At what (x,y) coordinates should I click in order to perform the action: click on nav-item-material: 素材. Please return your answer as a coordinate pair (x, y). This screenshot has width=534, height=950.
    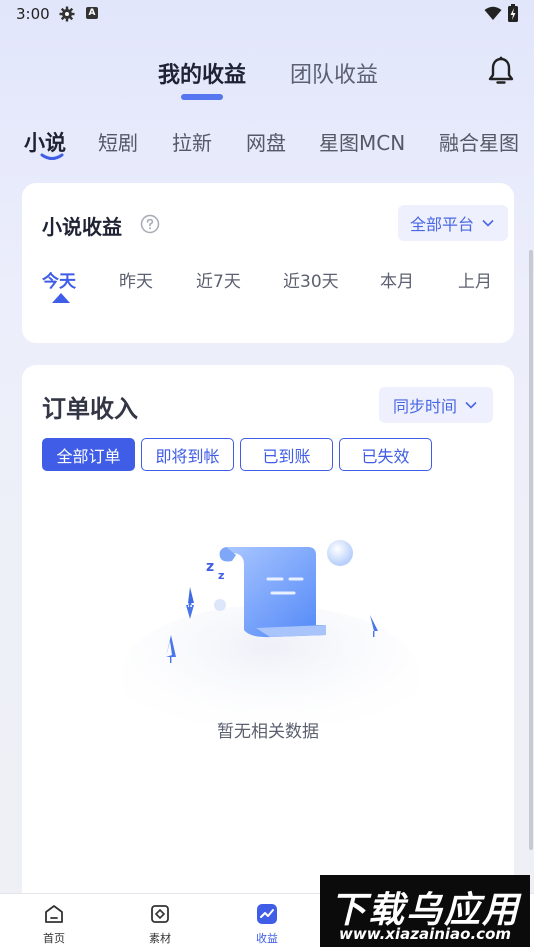
    Looking at the image, I should click on (160, 924).